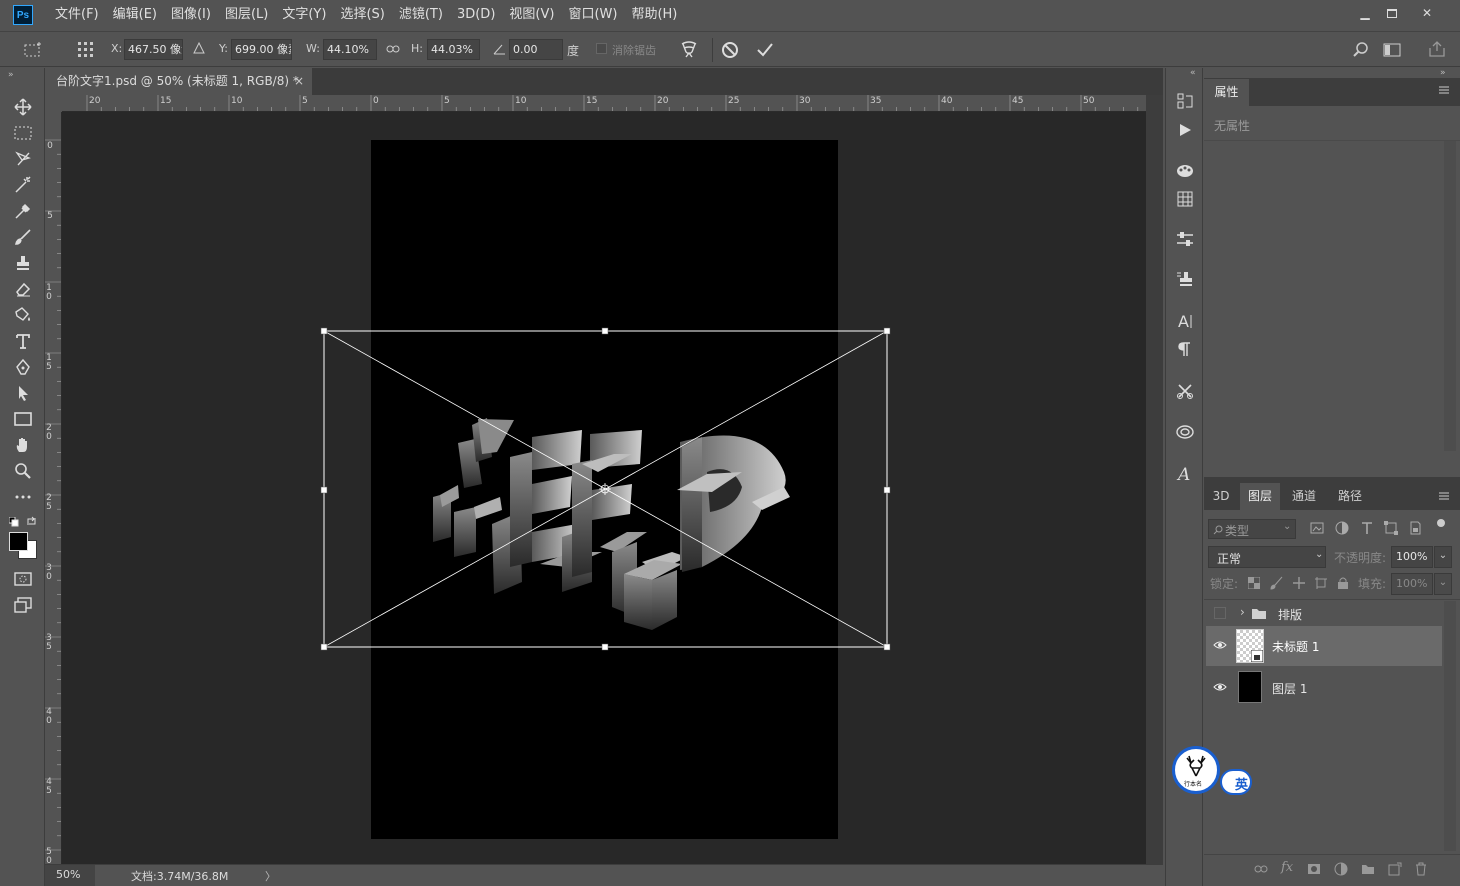  I want to click on lock-transparent-icon, so click(1254, 583).